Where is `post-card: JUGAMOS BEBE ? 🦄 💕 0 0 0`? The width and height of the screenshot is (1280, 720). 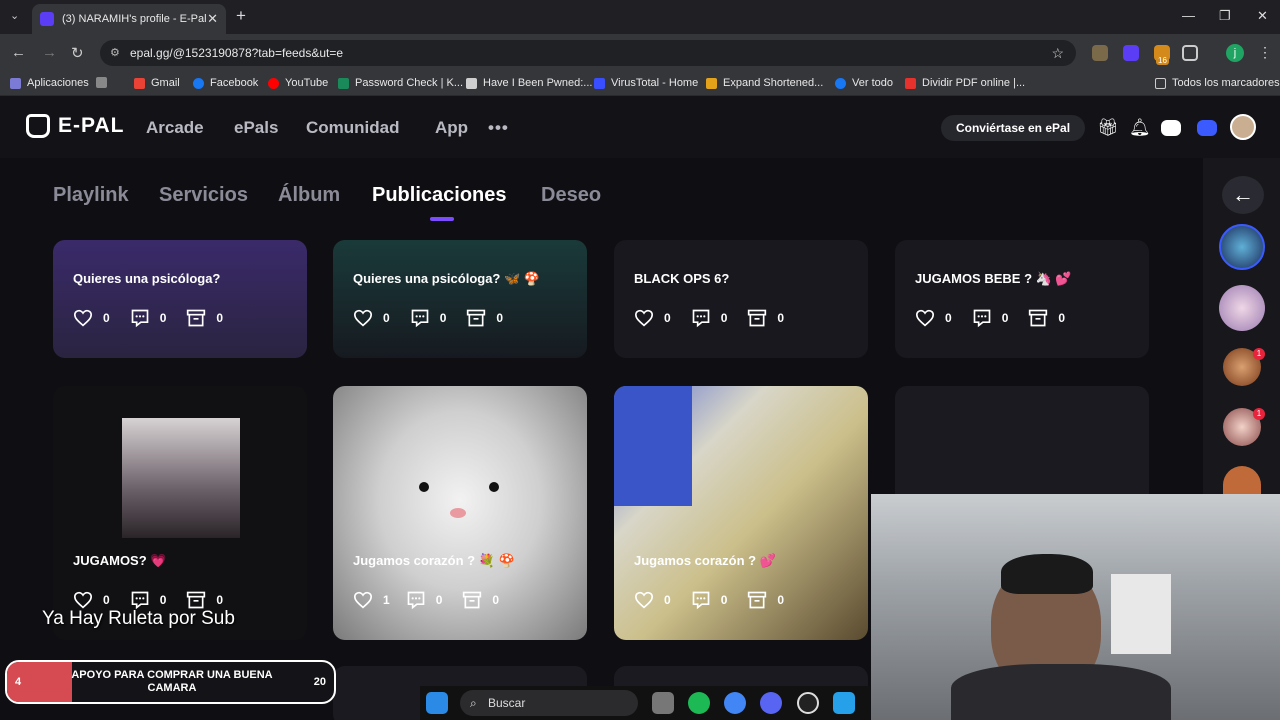
post-card: JUGAMOS BEBE ? 🦄 💕 0 0 0 is located at coordinates (1022, 299).